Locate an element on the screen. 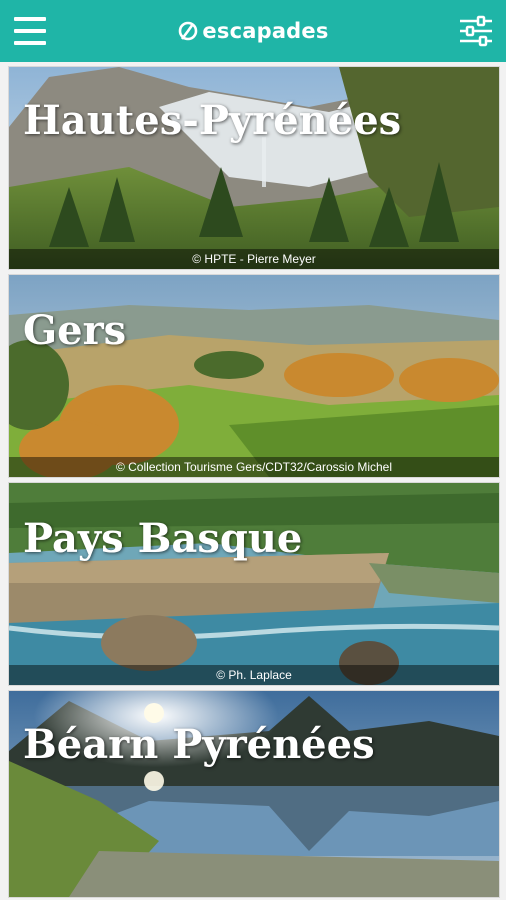 This screenshot has width=506, height=900. menu-button is located at coordinates (30, 31).